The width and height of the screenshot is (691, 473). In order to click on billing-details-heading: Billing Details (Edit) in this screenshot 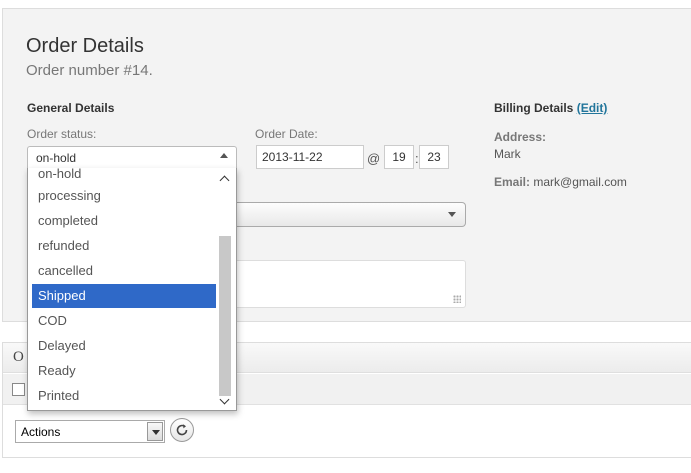, I will do `click(550, 108)`.